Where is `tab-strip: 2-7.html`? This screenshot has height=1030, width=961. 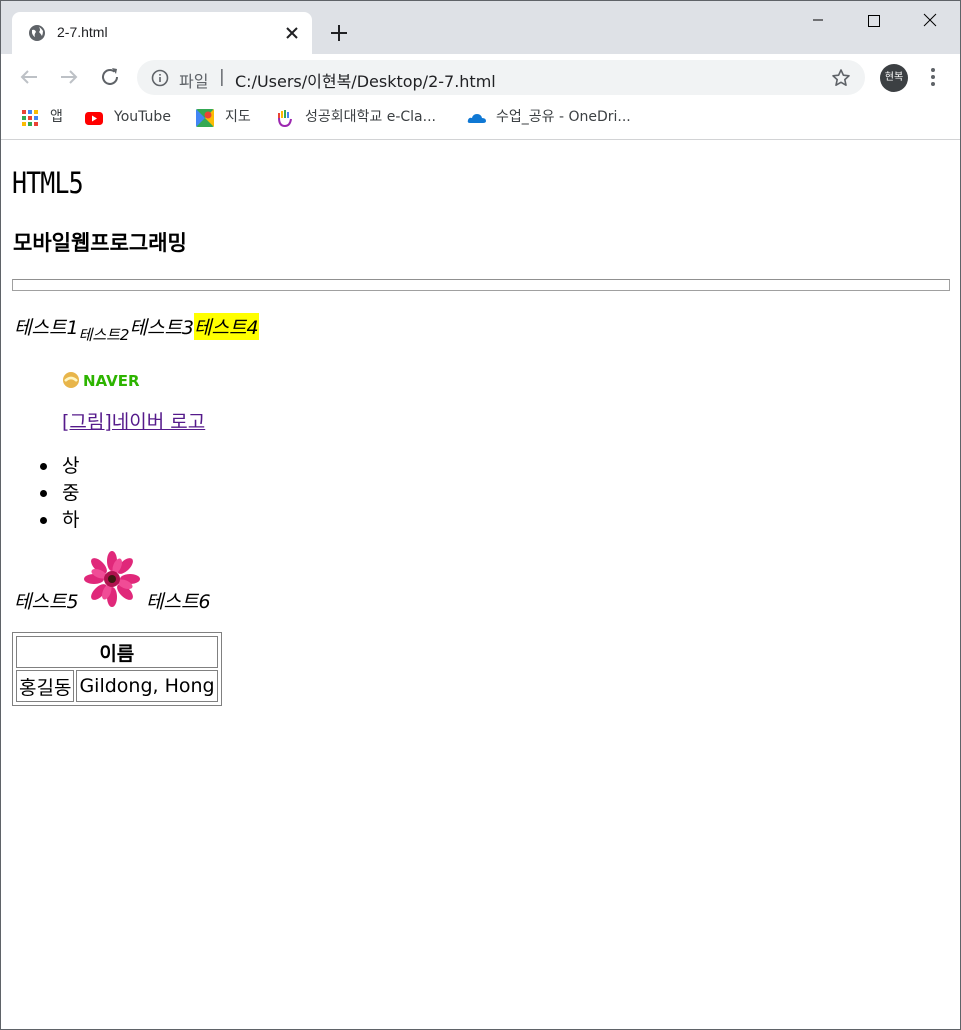 tab-strip: 2-7.html is located at coordinates (480, 27).